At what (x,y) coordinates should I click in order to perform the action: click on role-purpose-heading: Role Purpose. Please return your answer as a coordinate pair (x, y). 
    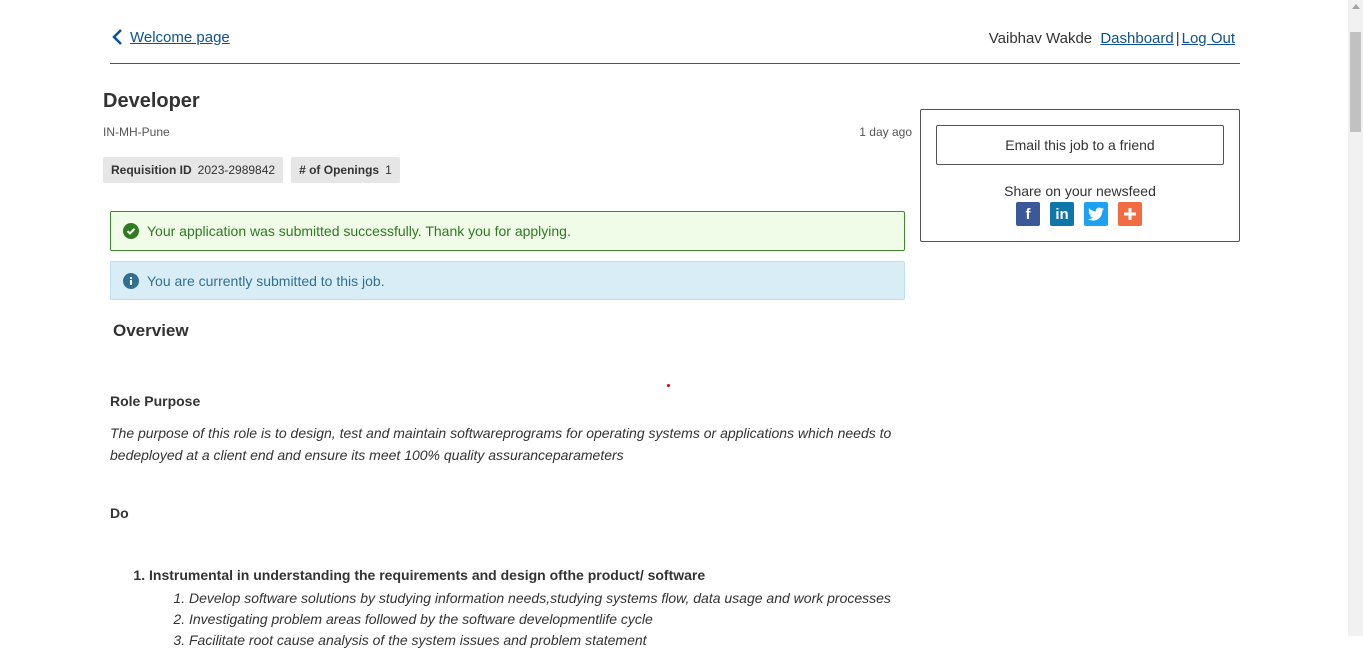
    Looking at the image, I should click on (155, 401).